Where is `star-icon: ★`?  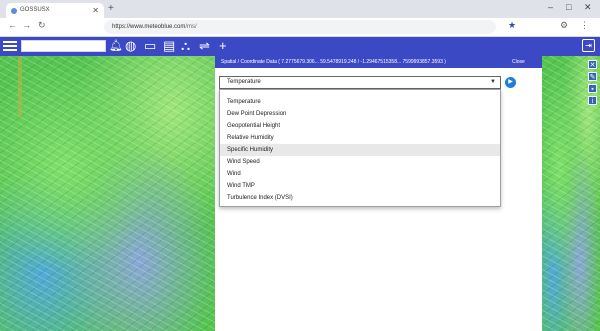
star-icon: ★ is located at coordinates (512, 25).